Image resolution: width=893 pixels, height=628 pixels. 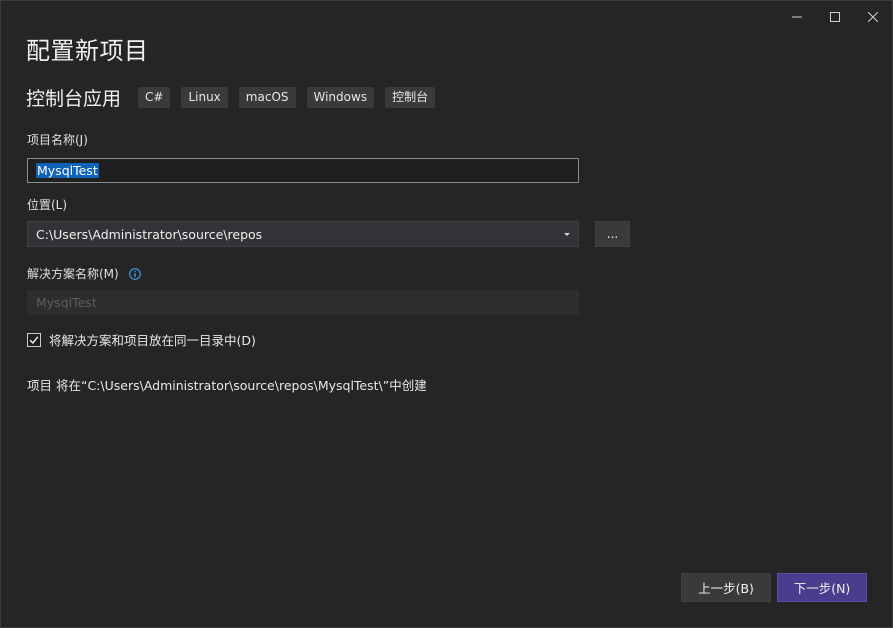 What do you see at coordinates (303, 234) in the screenshot?
I see `location-dropdown: C:\Users\Administrator\source\repos` at bounding box center [303, 234].